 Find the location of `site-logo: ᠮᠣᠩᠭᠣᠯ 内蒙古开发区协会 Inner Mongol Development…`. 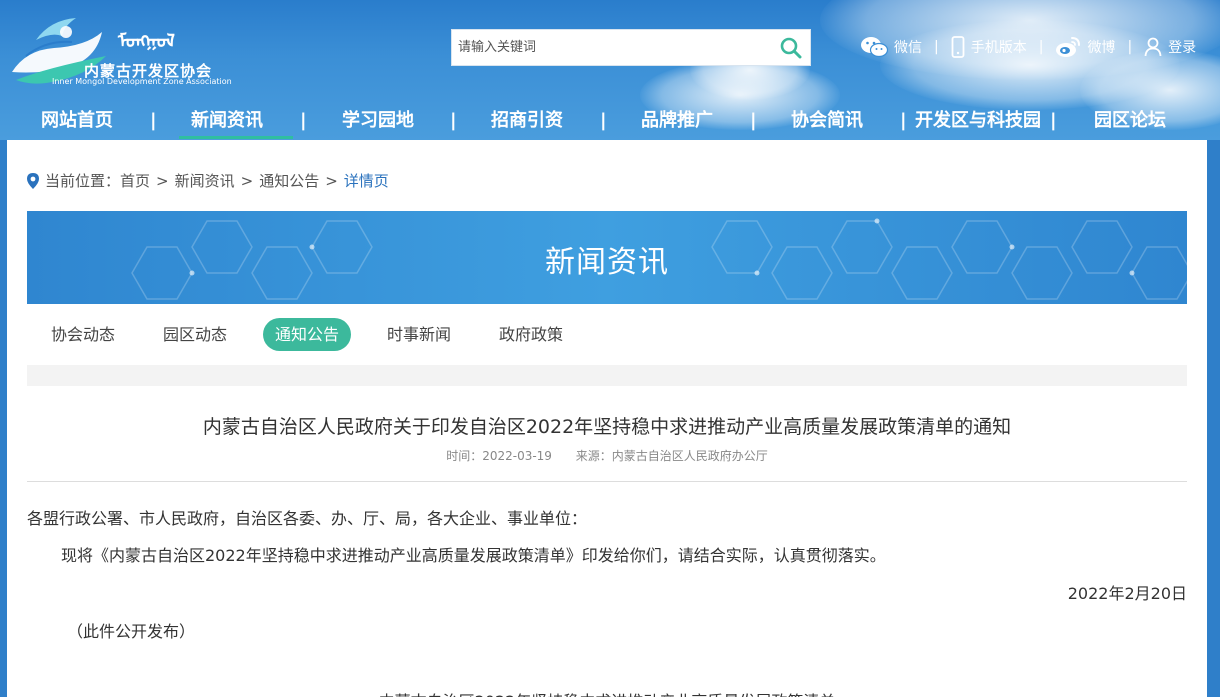

site-logo: ᠮᠣᠩᠭᠣᠯ 内蒙古开发区协会 Inner Mongol Development… is located at coordinates (126, 50).